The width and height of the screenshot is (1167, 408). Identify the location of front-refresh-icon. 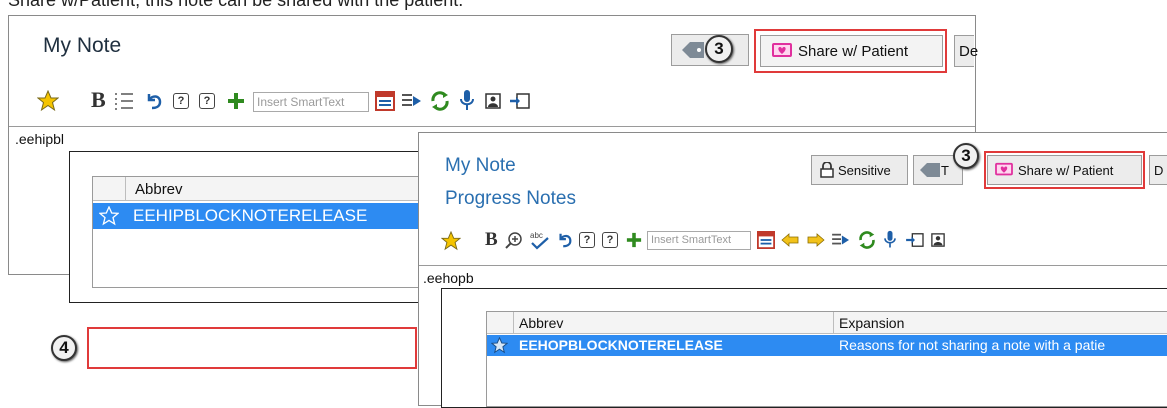
(867, 240).